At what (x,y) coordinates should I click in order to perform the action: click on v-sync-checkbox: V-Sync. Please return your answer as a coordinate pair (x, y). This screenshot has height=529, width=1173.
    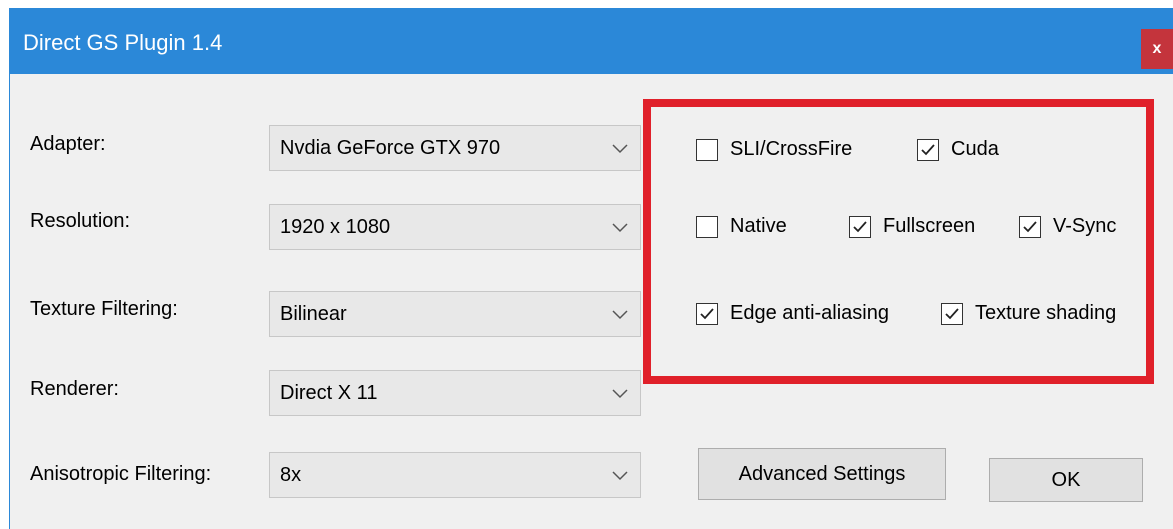
    Looking at the image, I should click on (1067, 226).